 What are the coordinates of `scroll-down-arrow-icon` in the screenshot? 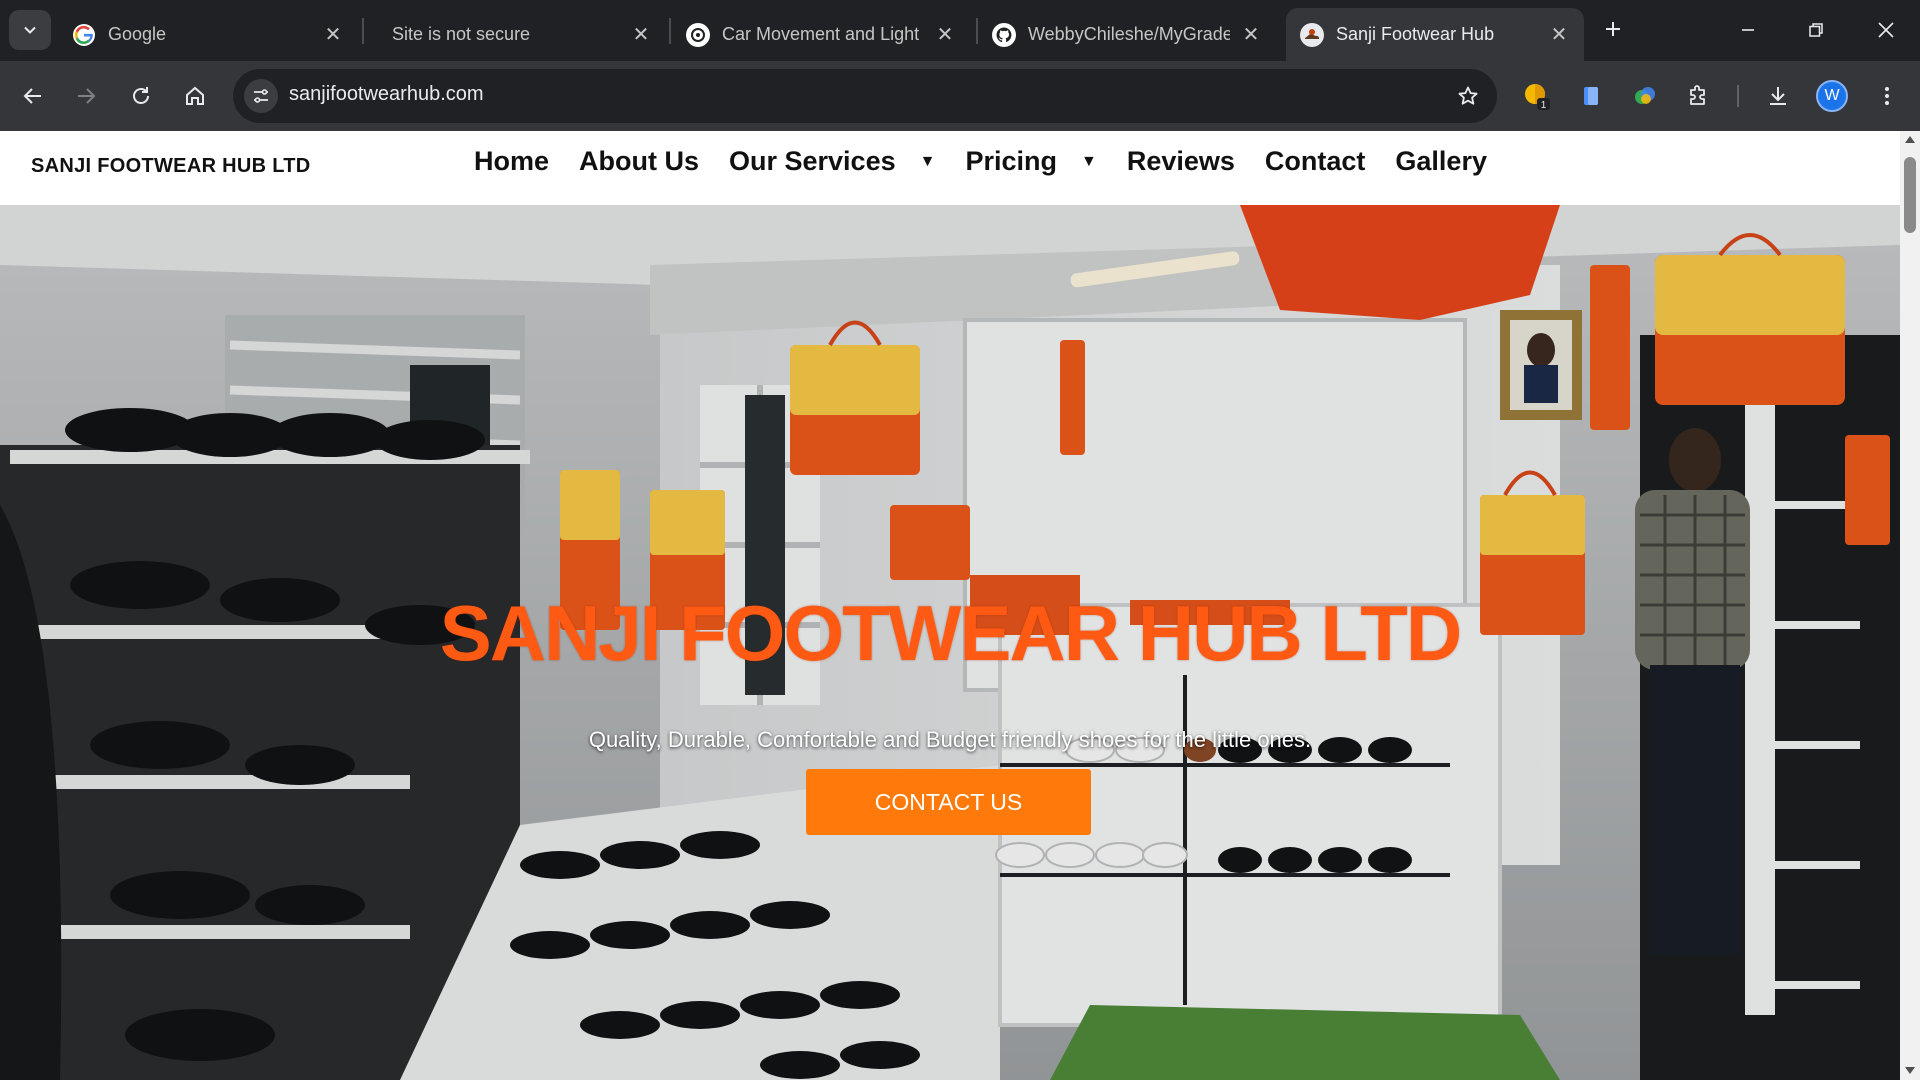 It's located at (1910, 1070).